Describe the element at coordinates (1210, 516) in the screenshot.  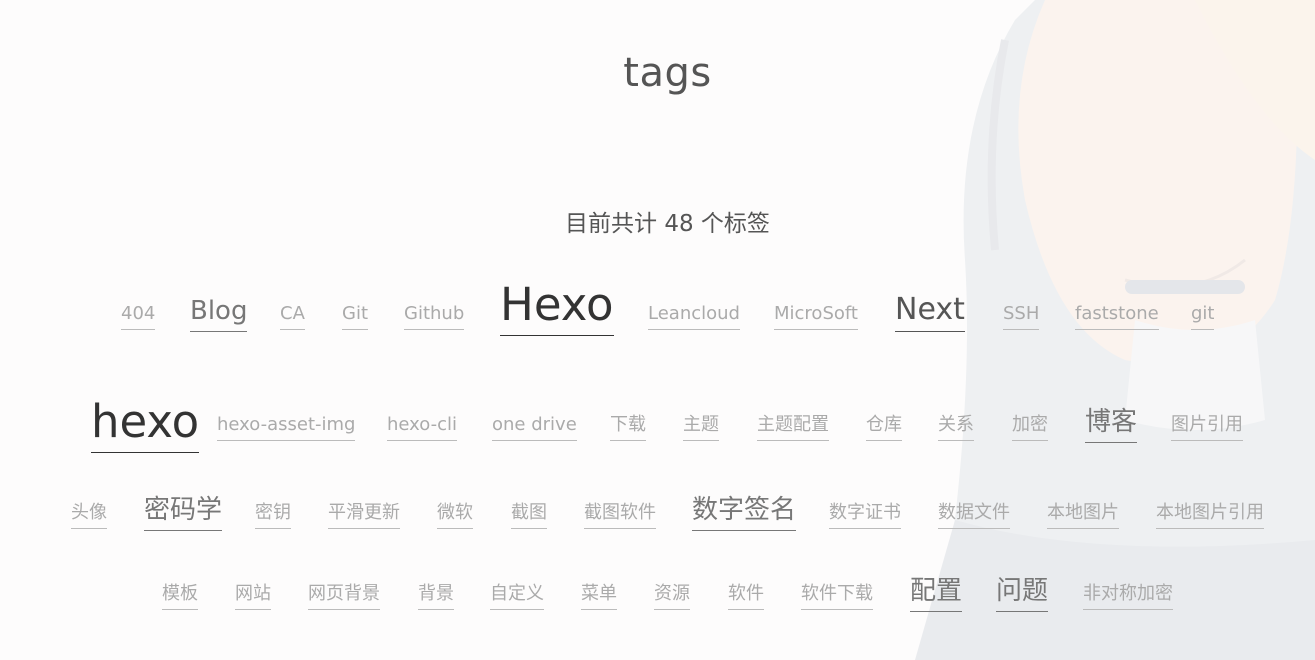
I see `tag-link: 本地图片引用` at that location.